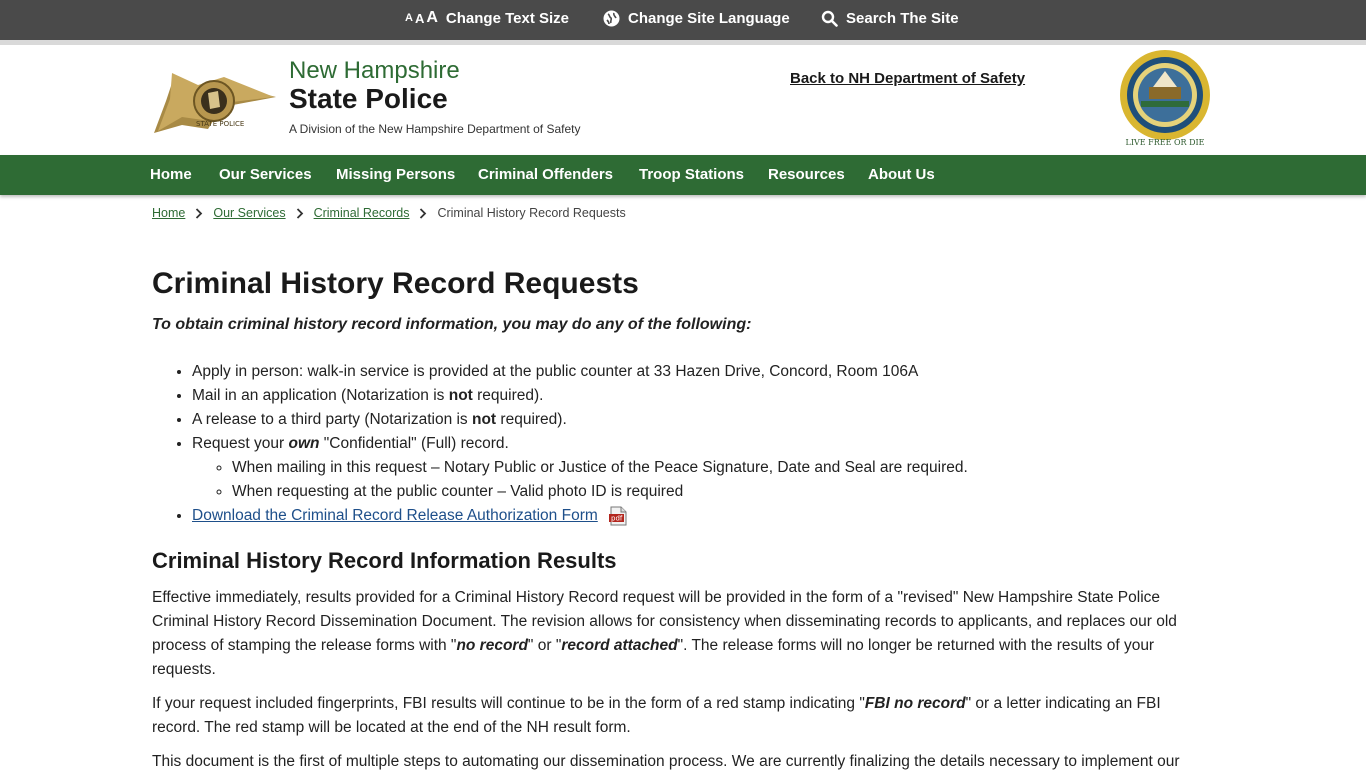 The height and width of the screenshot is (774, 1366). Describe the element at coordinates (374, 71) in the screenshot. I see `brand-state-name: New Hampshire` at that location.